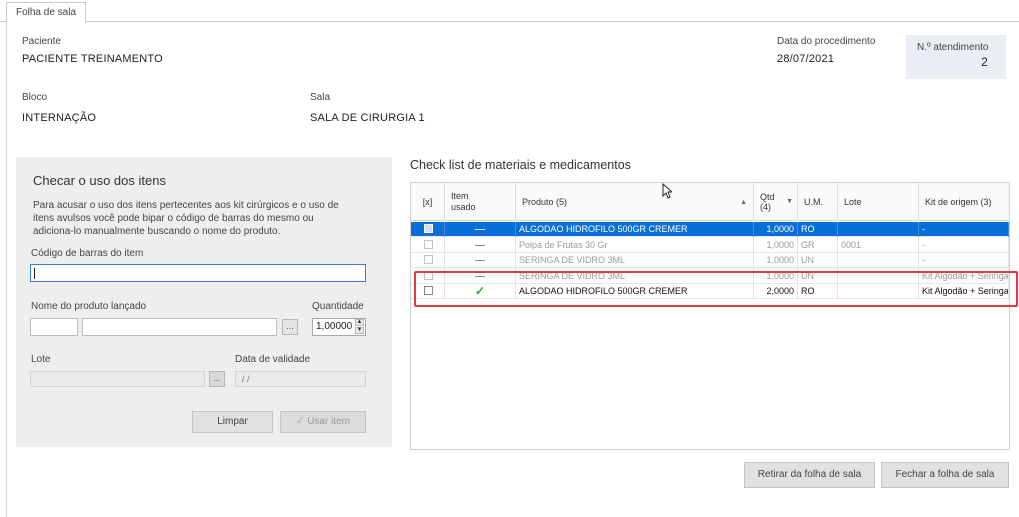 The width and height of the screenshot is (1019, 517). I want to click on stepper-up-icon: ▲, so click(359, 322).